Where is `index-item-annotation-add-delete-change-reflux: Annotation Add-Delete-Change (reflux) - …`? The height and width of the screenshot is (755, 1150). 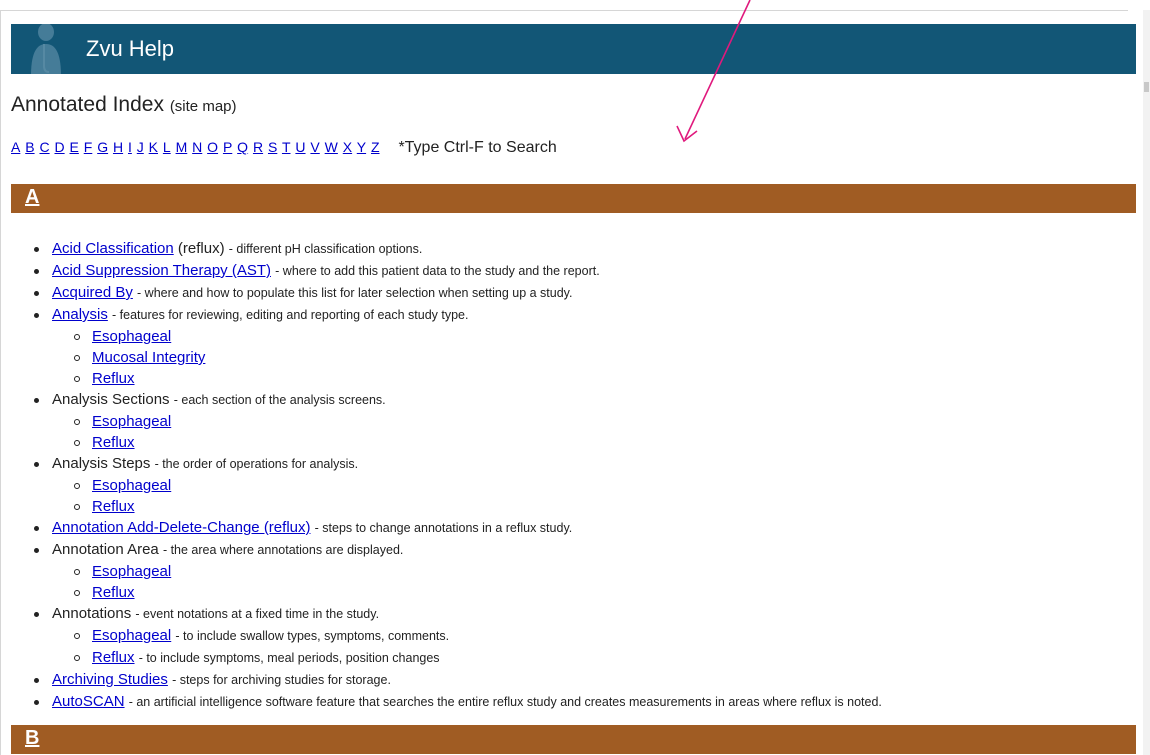
index-item-annotation-add-delete-change-reflux: Annotation Add-Delete-Change (reflux) - … is located at coordinates (456, 528).